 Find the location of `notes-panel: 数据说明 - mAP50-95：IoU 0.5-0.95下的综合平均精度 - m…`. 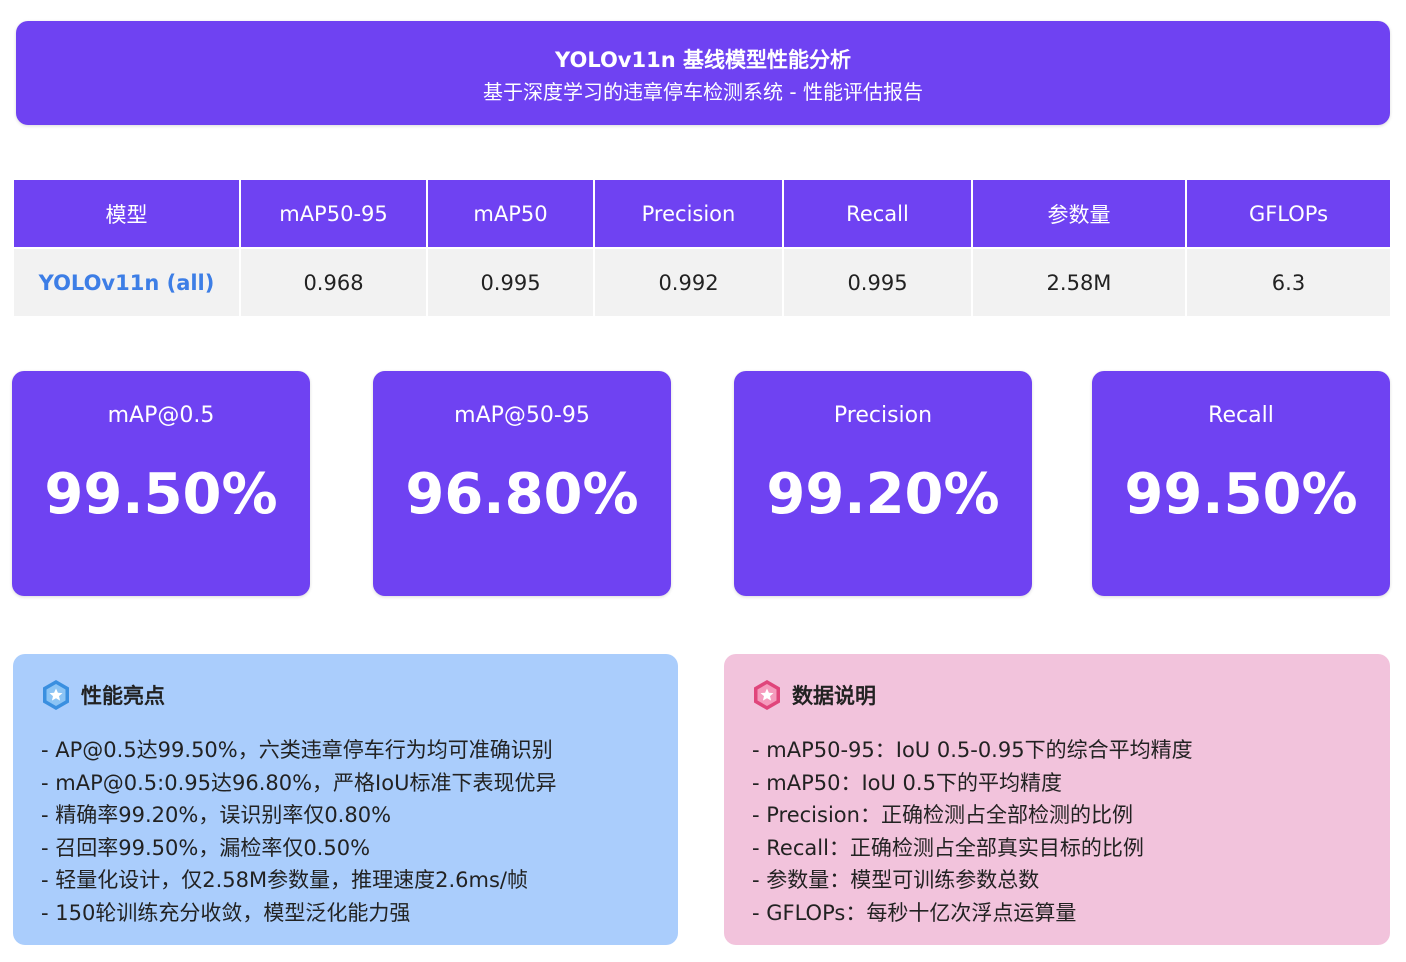

notes-panel: 数据说明 - mAP50-95：IoU 0.5-0.95下的综合平均精度 - m… is located at coordinates (1057, 799).